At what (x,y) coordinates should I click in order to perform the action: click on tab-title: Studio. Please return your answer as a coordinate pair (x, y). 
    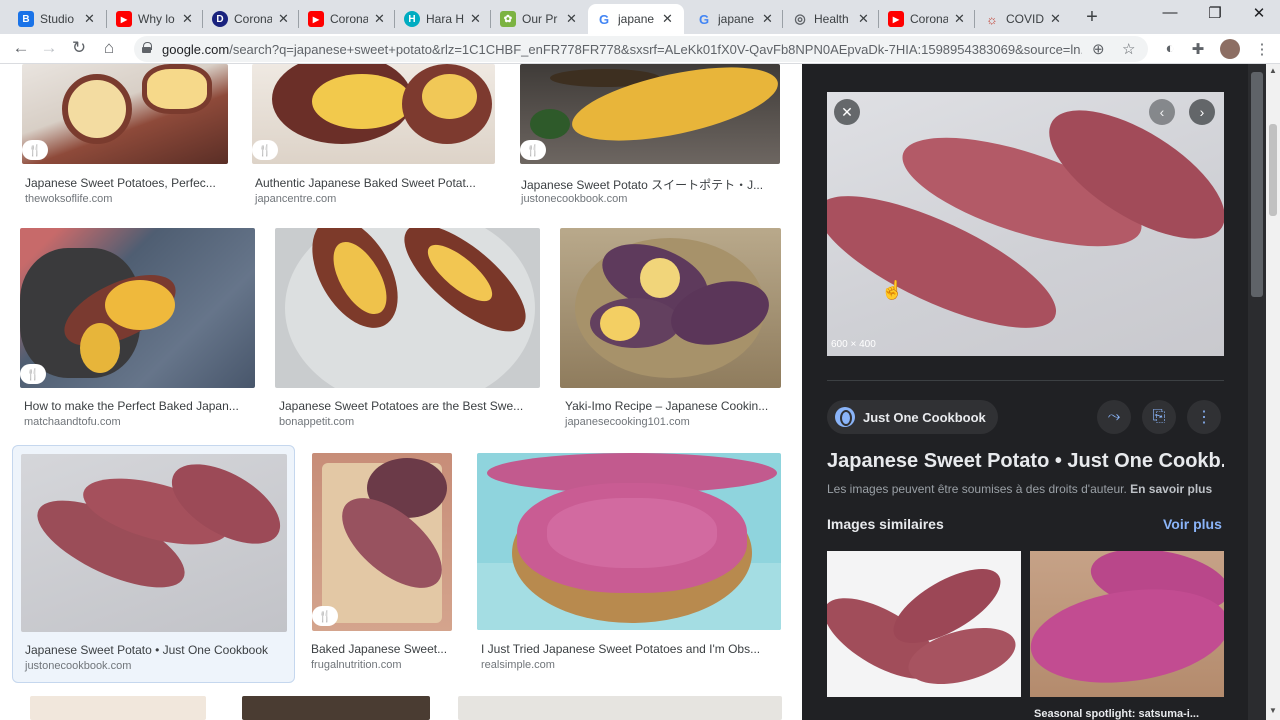
    Looking at the image, I should click on (57, 19).